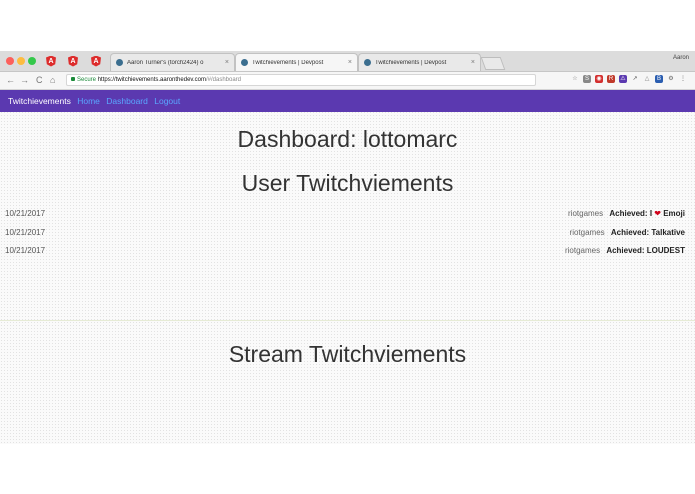 This screenshot has width=695, height=494. Describe the element at coordinates (683, 79) in the screenshot. I see `menu-icon: ⋮` at that location.